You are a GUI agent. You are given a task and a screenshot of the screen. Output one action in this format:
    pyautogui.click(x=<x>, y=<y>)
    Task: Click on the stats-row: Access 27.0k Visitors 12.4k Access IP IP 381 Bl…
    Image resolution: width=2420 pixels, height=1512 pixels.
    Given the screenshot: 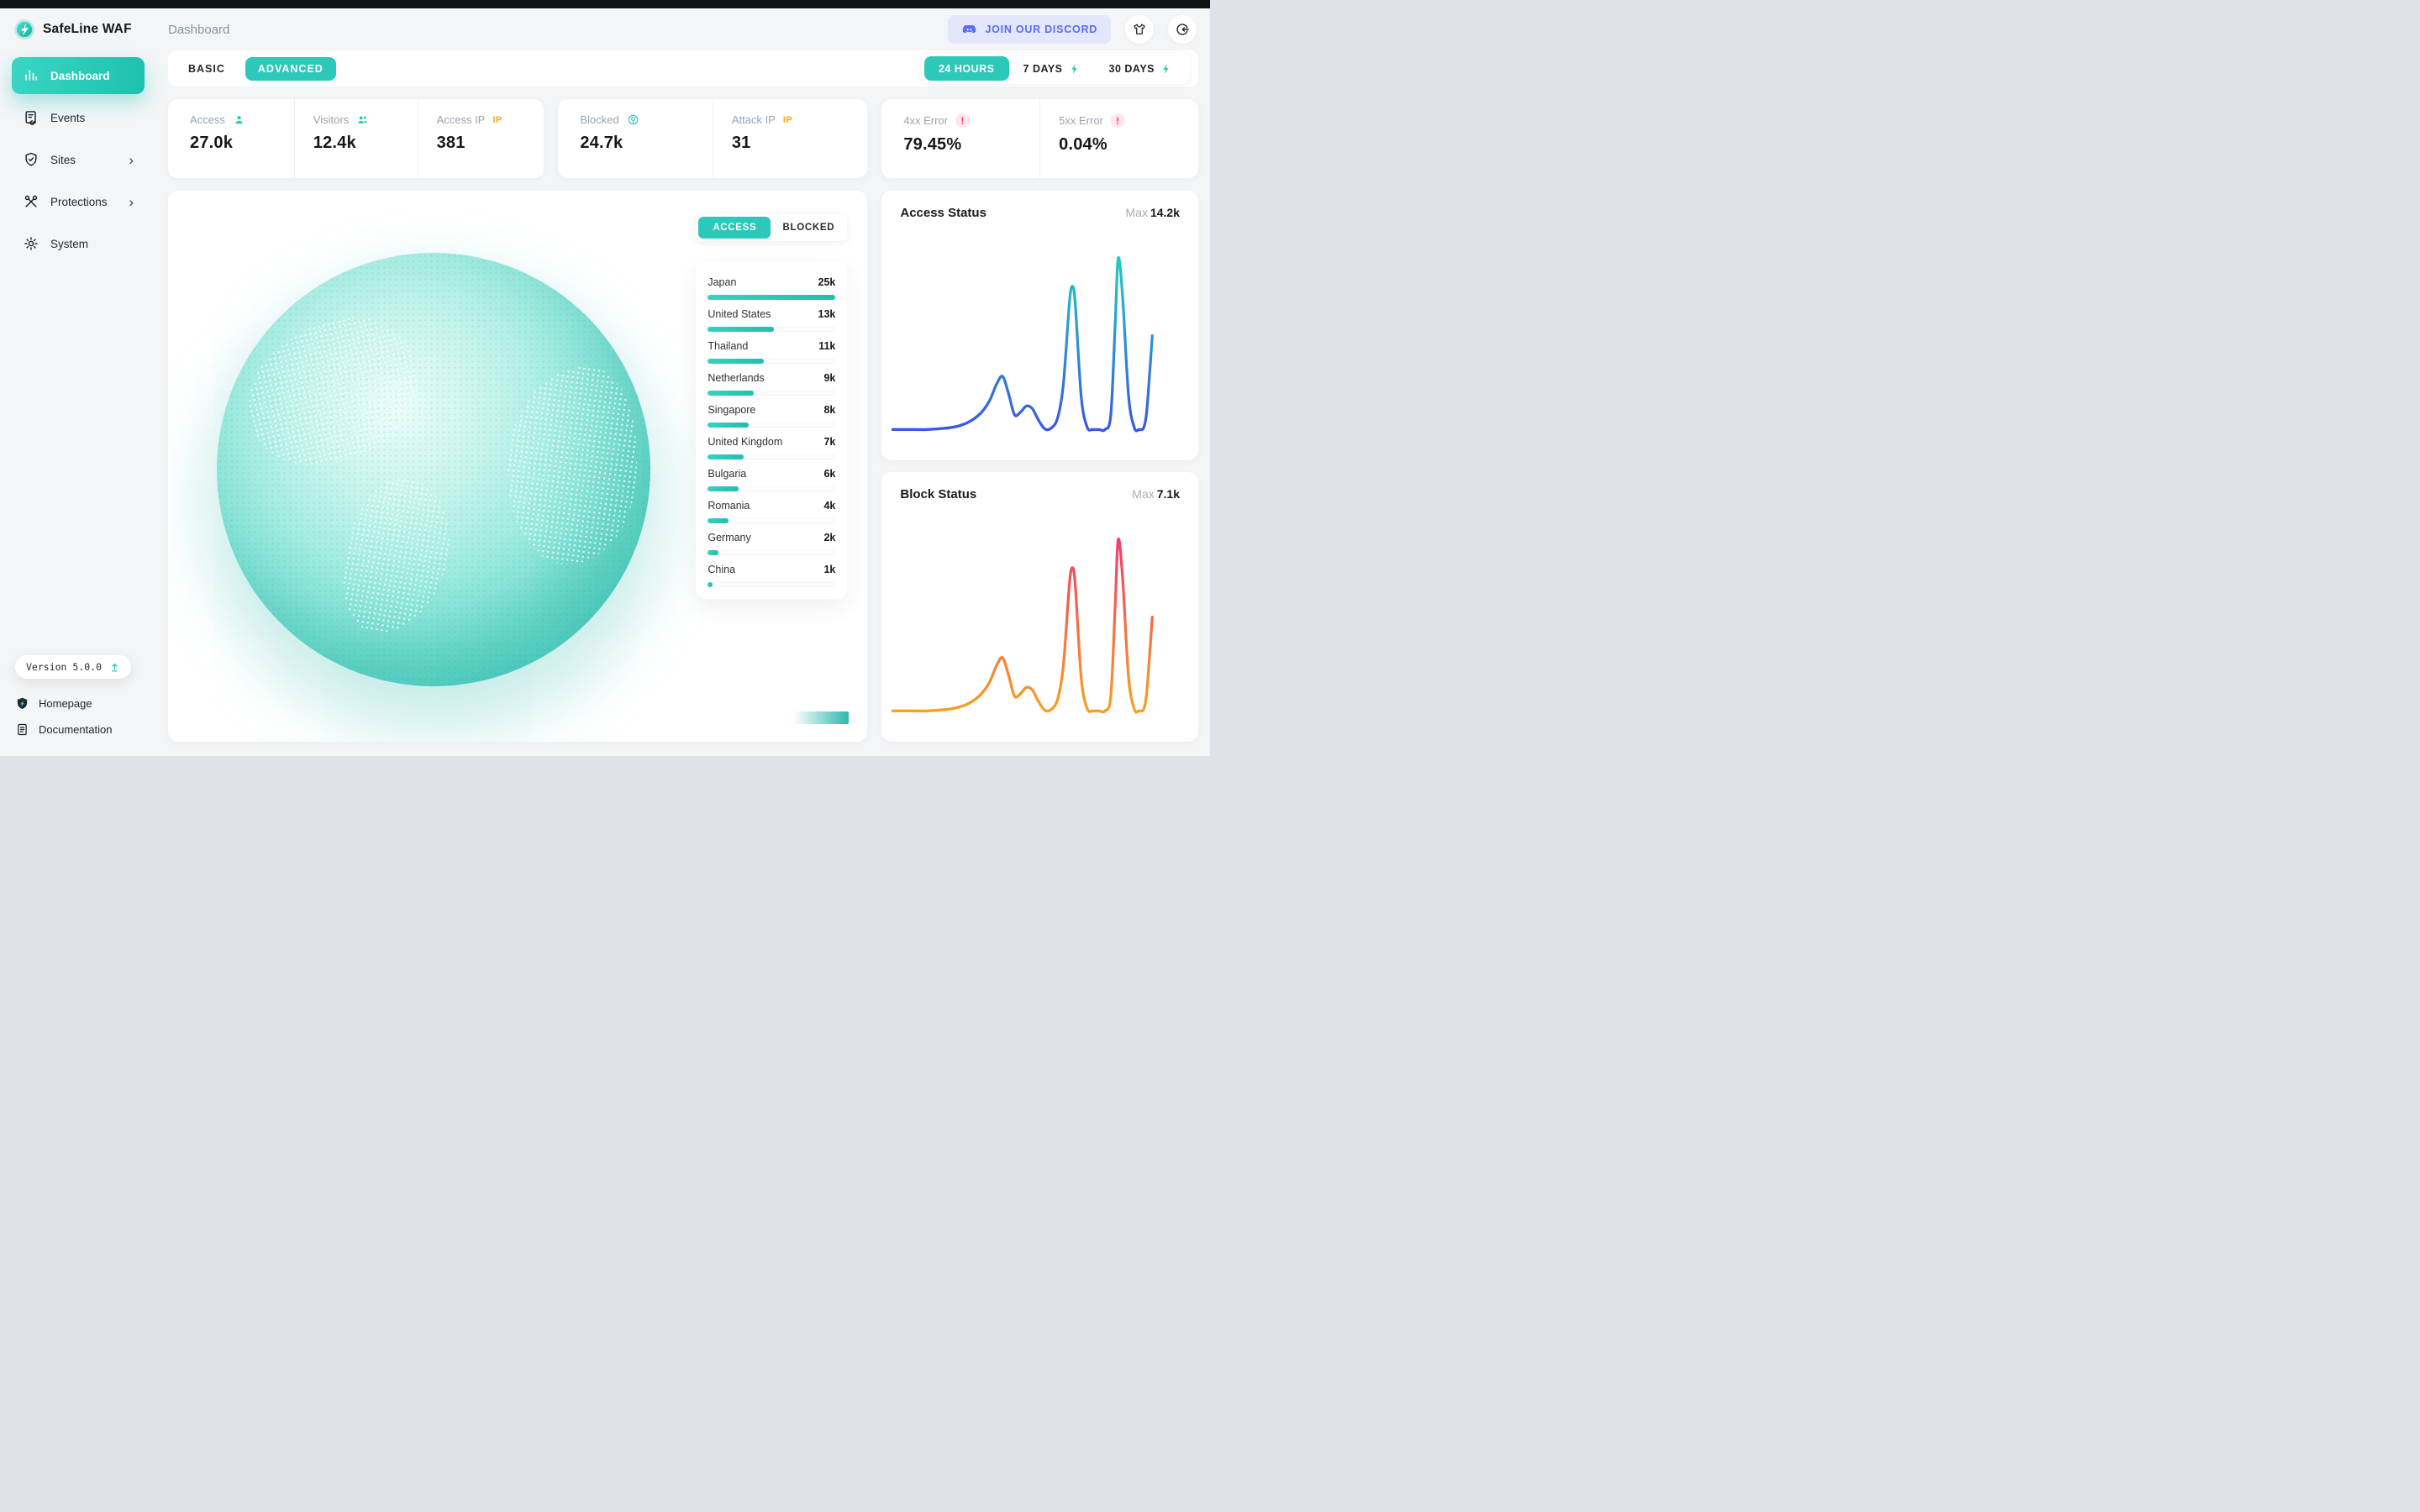 What is the action you would take?
    pyautogui.click(x=683, y=138)
    